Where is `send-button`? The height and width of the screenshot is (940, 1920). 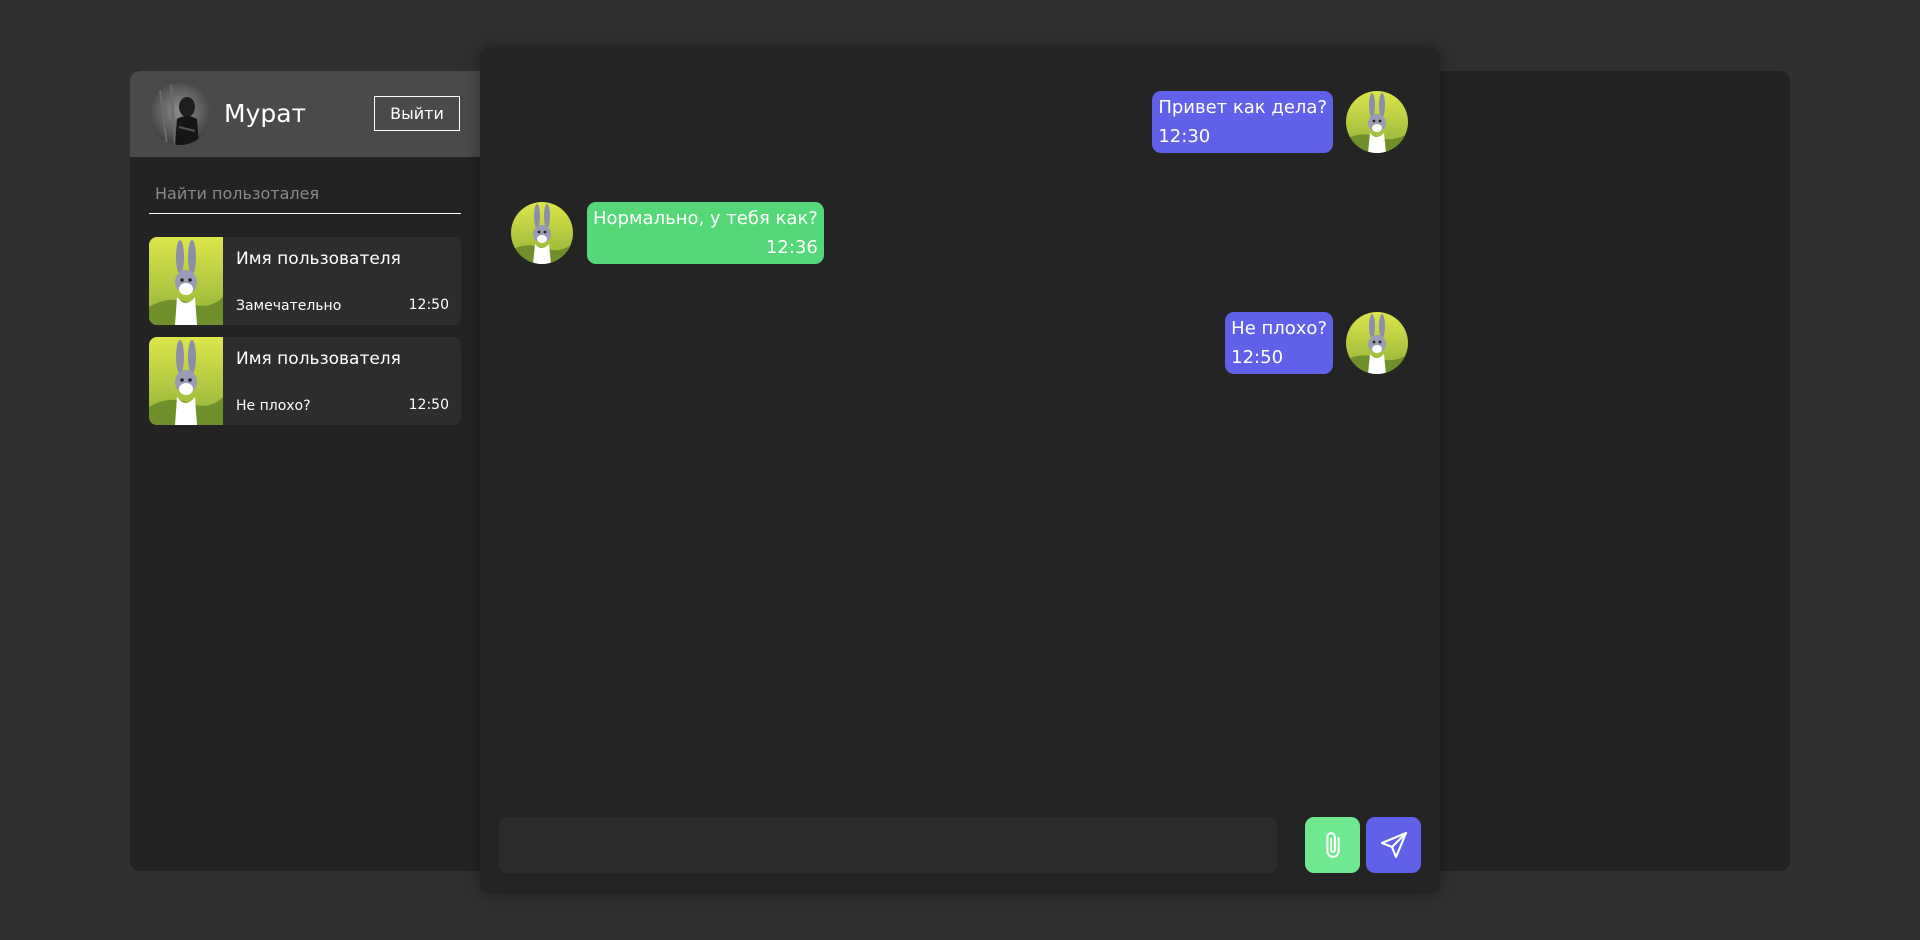 send-button is located at coordinates (1393, 845).